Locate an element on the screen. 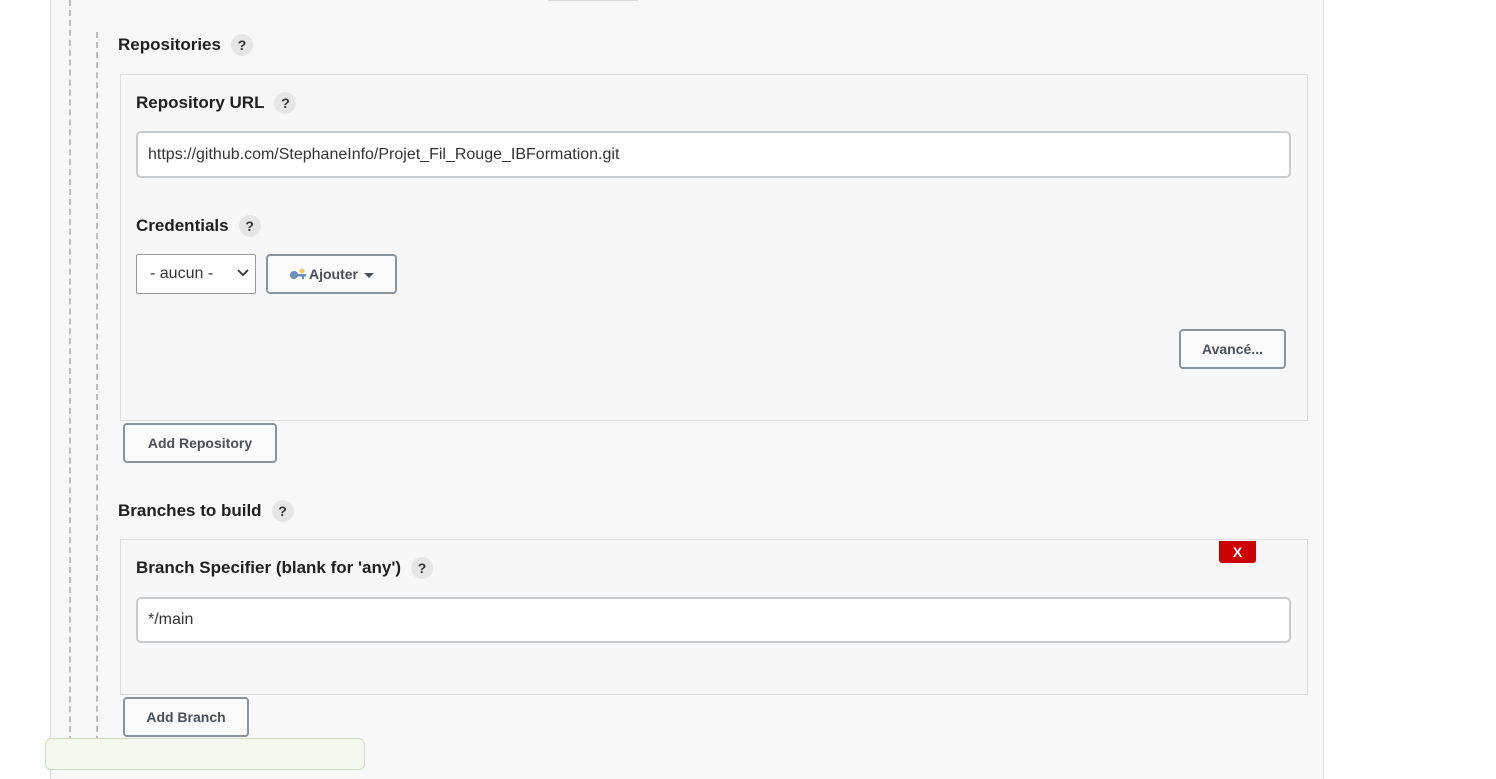  branches-title: Branches to build is located at coordinates (190, 510).